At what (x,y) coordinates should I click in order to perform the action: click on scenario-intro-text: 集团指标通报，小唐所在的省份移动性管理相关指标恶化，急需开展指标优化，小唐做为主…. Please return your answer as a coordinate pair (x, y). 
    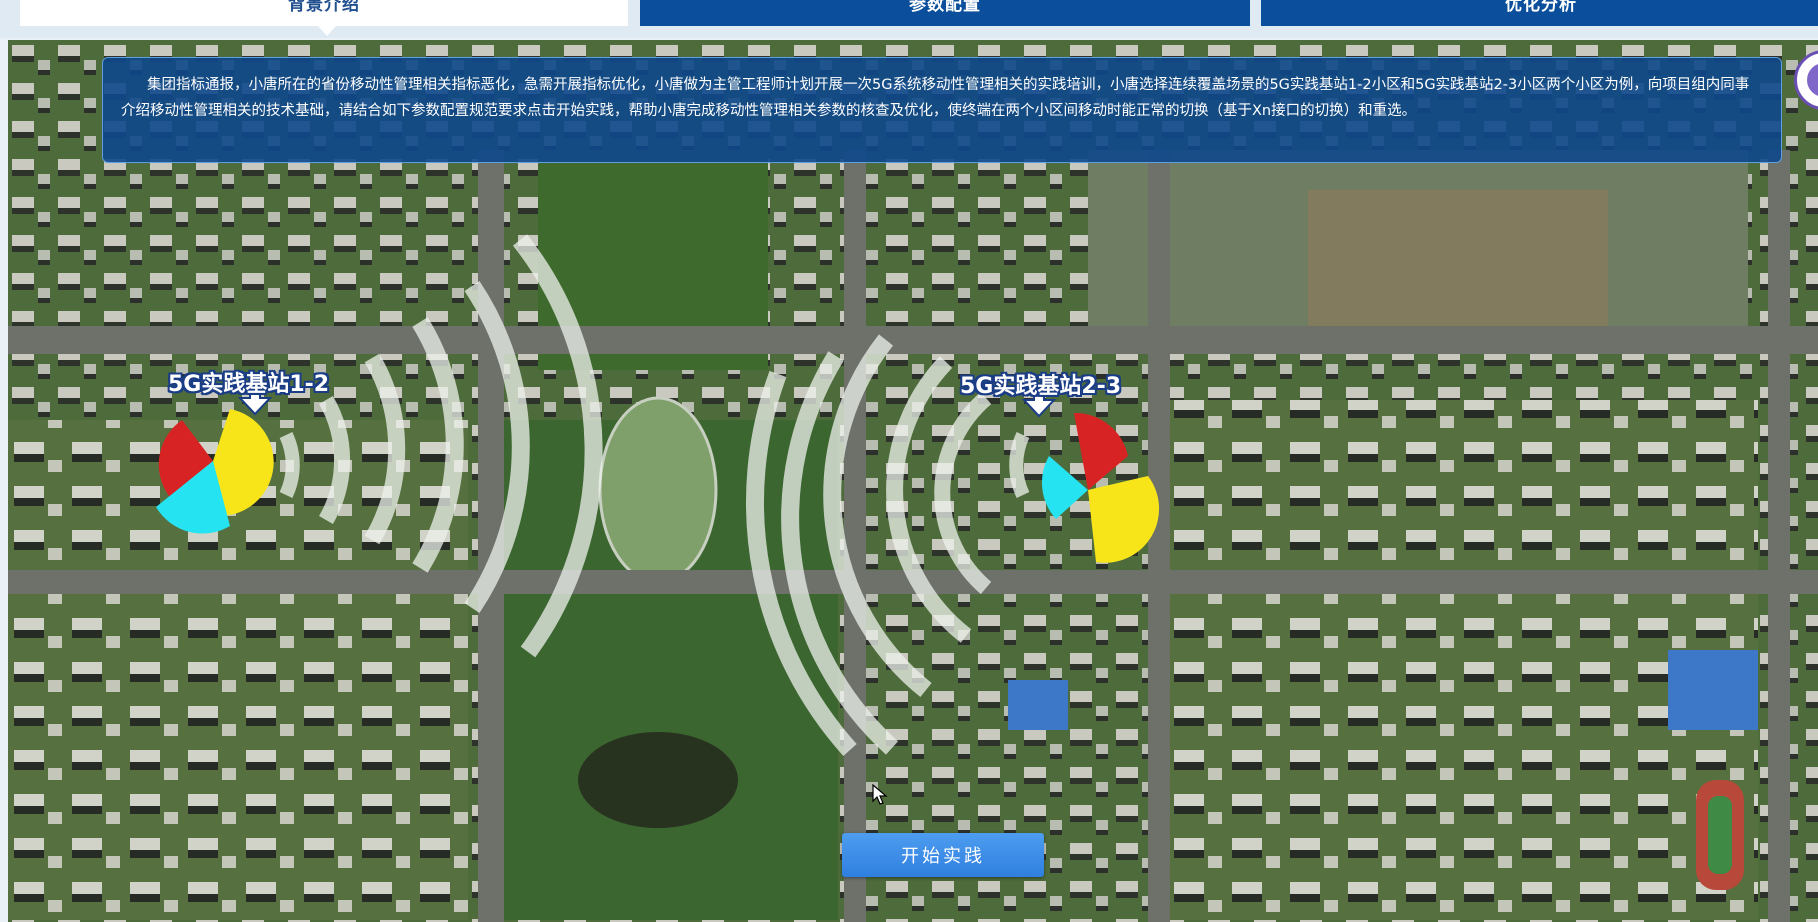
    Looking at the image, I should click on (935, 98).